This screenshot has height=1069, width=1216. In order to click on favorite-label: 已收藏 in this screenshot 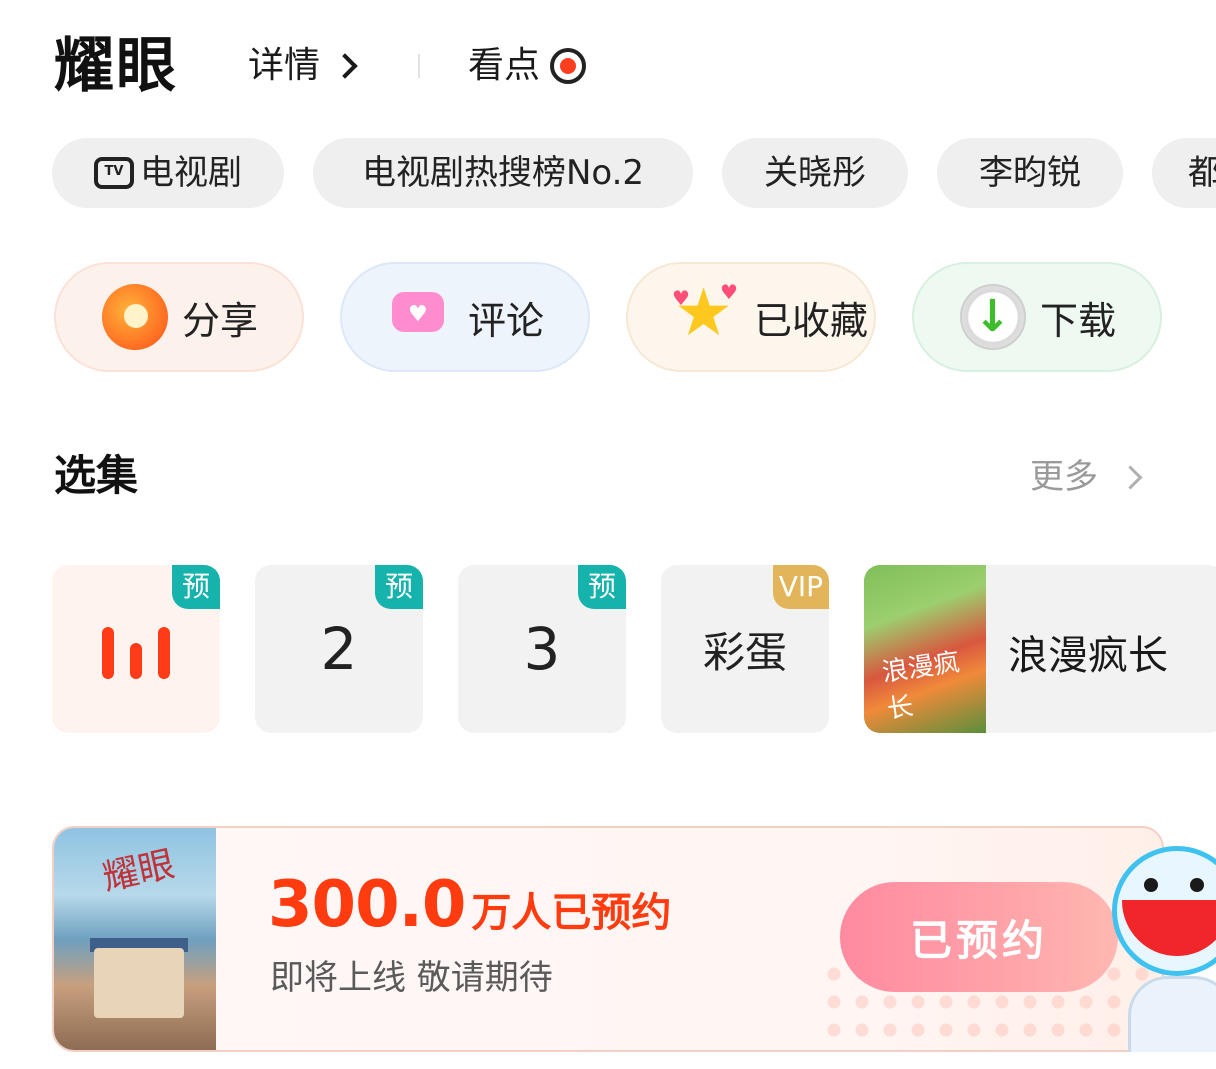, I will do `click(811, 320)`.